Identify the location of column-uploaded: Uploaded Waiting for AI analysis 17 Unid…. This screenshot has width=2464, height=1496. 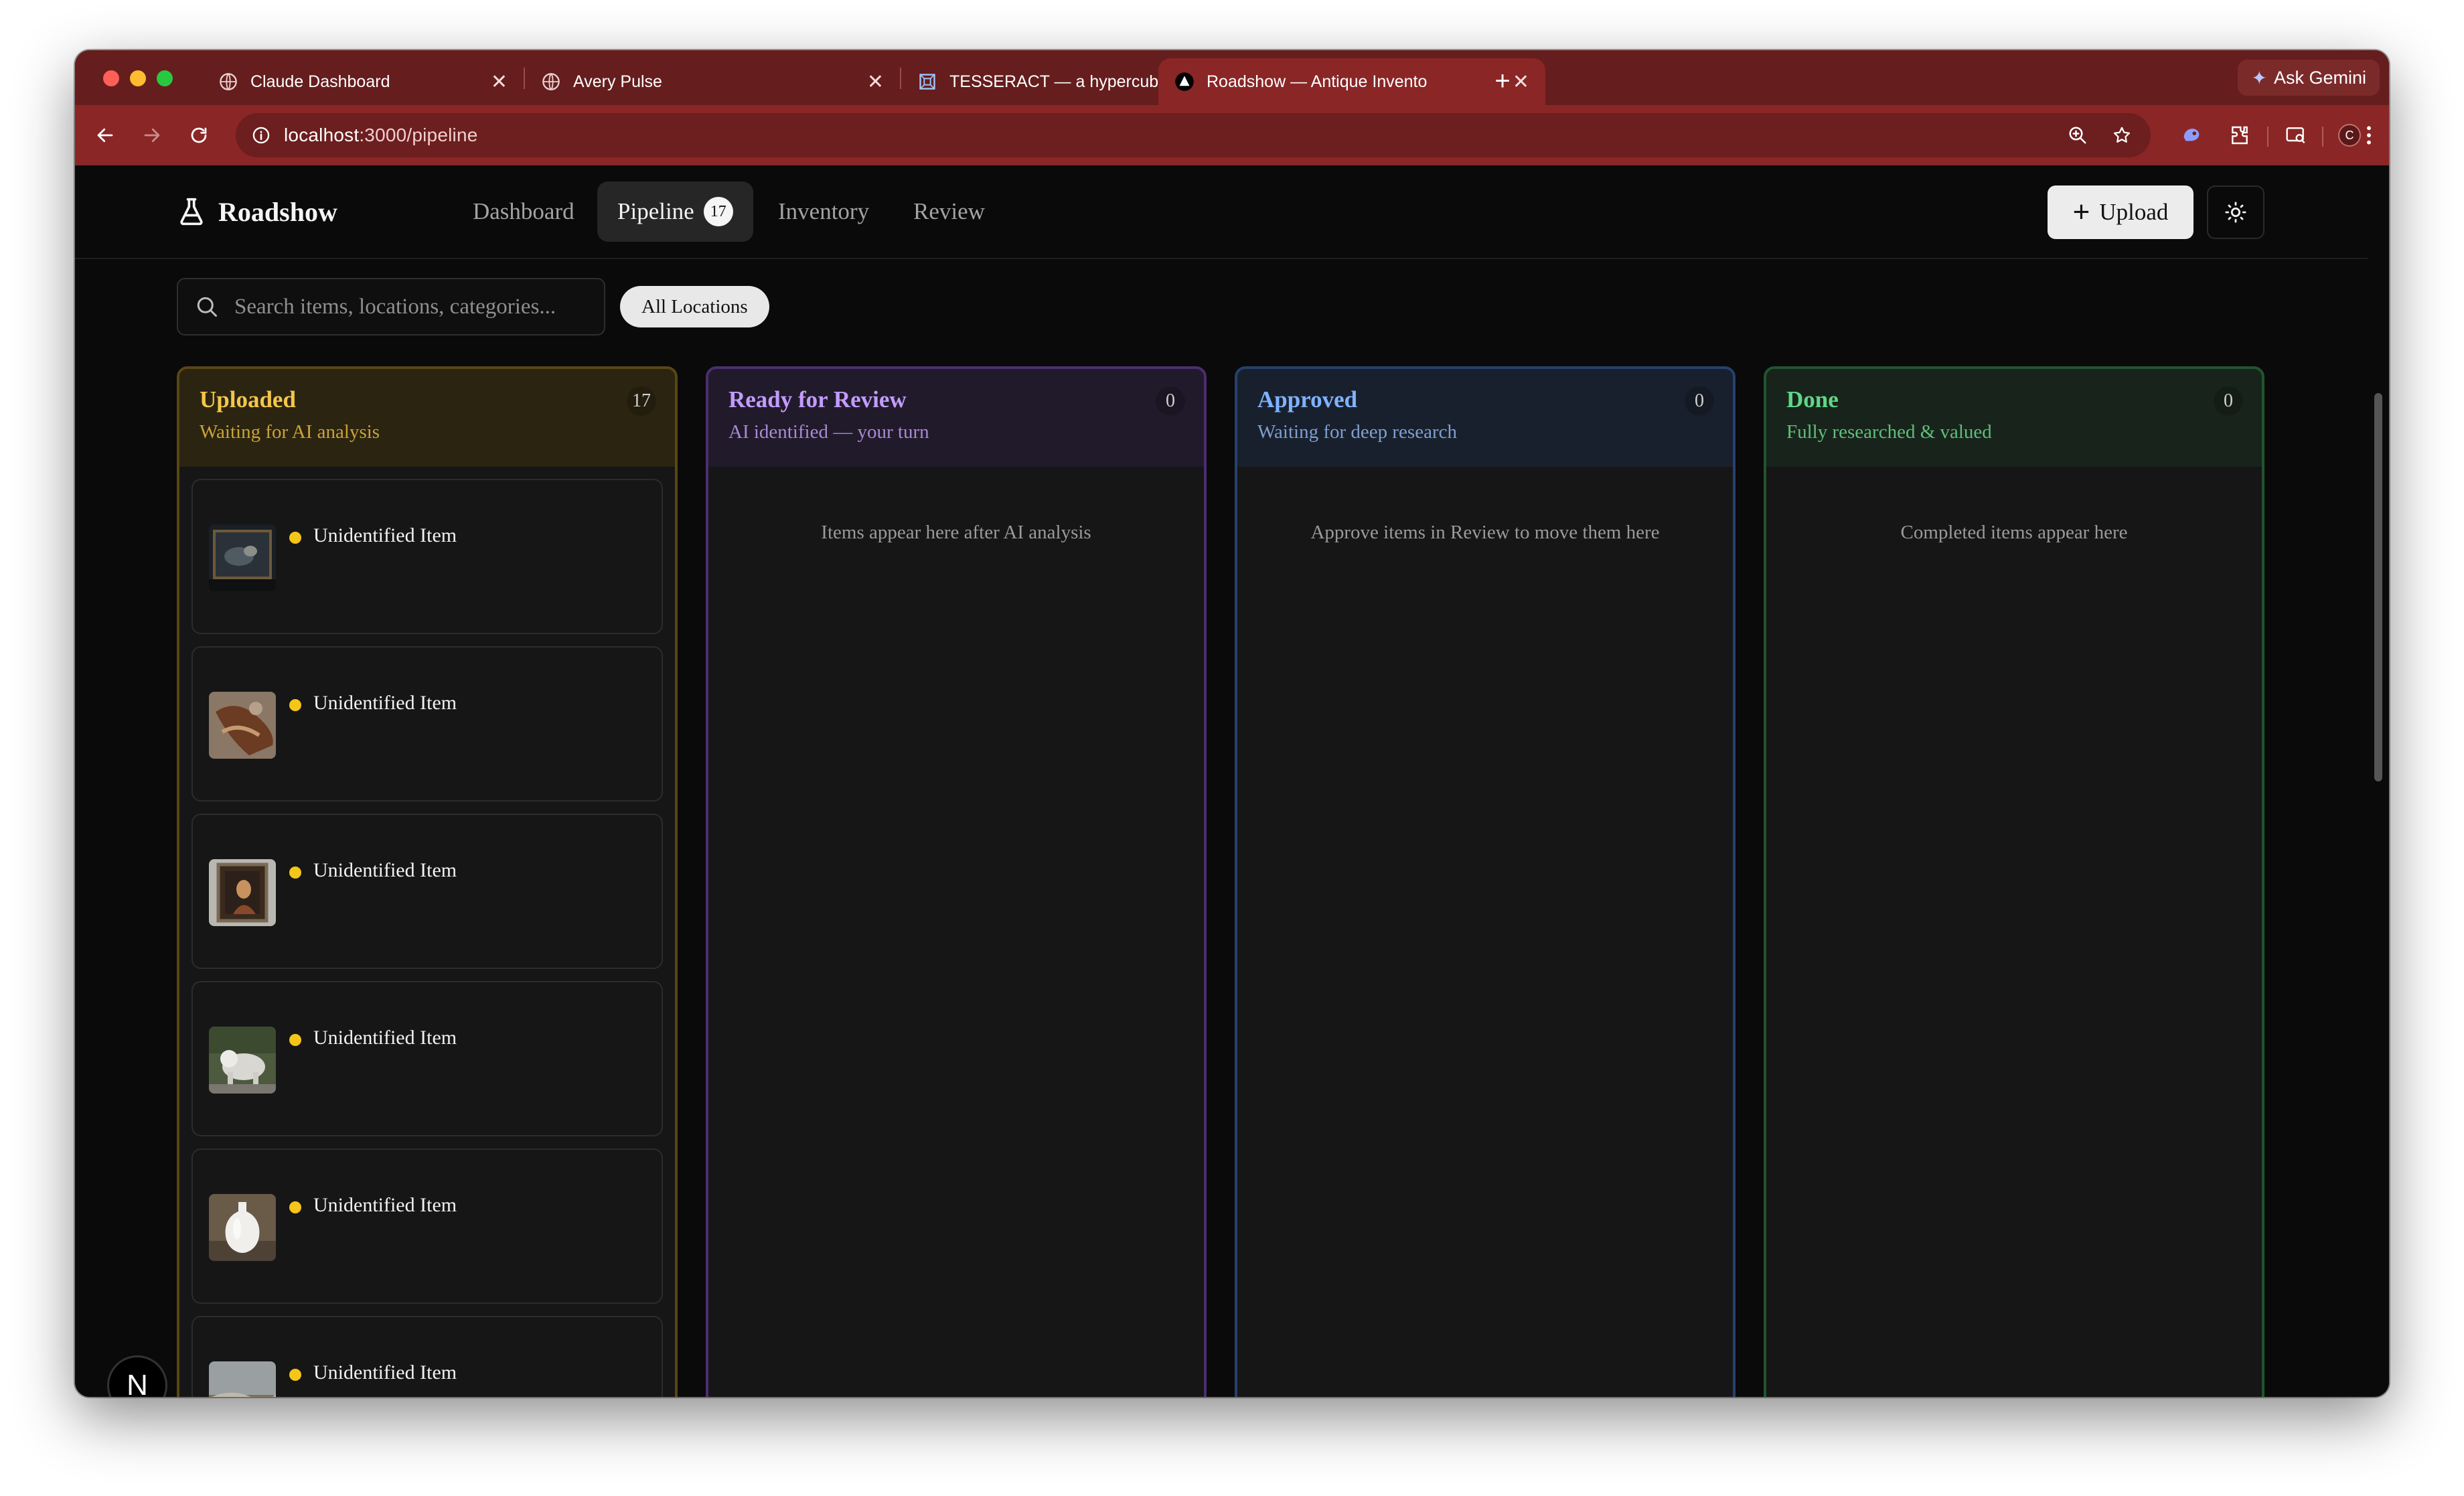
(427, 882).